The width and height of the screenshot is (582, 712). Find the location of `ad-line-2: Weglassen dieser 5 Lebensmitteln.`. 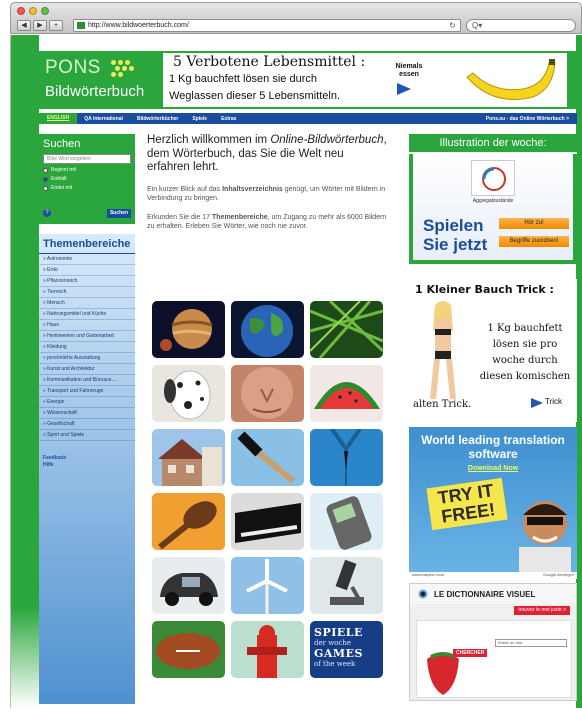

ad-line-2: Weglassen dieser 5 Lebensmitteln. is located at coordinates (255, 96).